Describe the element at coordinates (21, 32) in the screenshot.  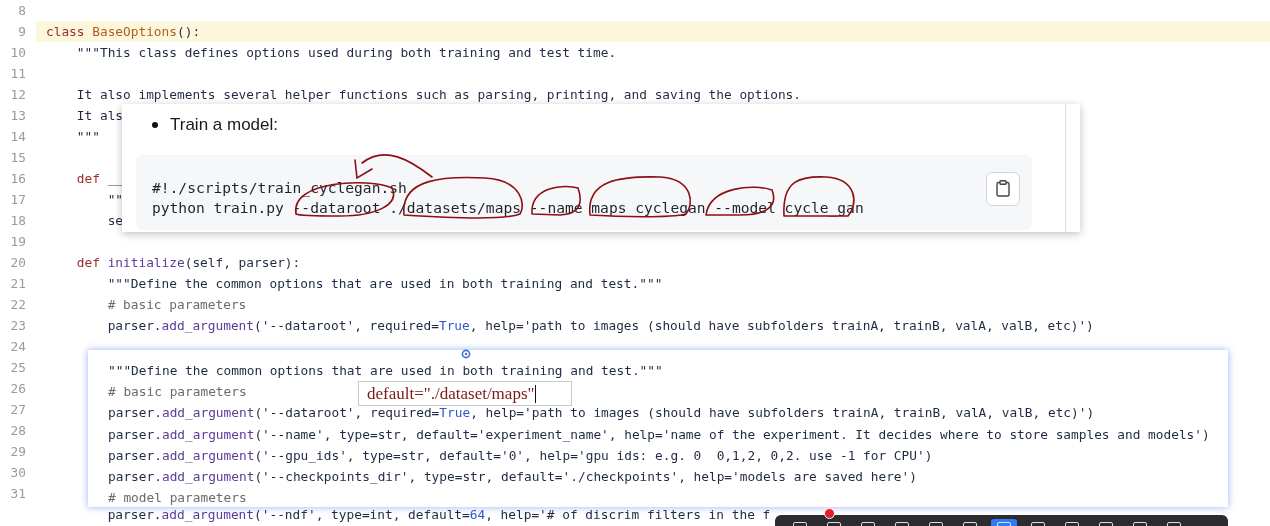
I see `line-number: 9` at that location.